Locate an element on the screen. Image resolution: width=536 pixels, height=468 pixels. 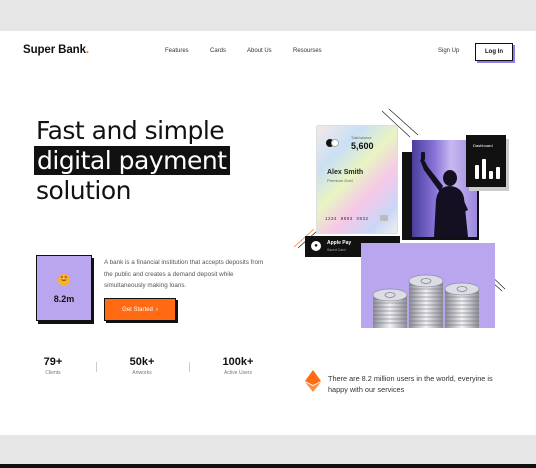
stat-value: 100k+ is located at coordinates (238, 362).